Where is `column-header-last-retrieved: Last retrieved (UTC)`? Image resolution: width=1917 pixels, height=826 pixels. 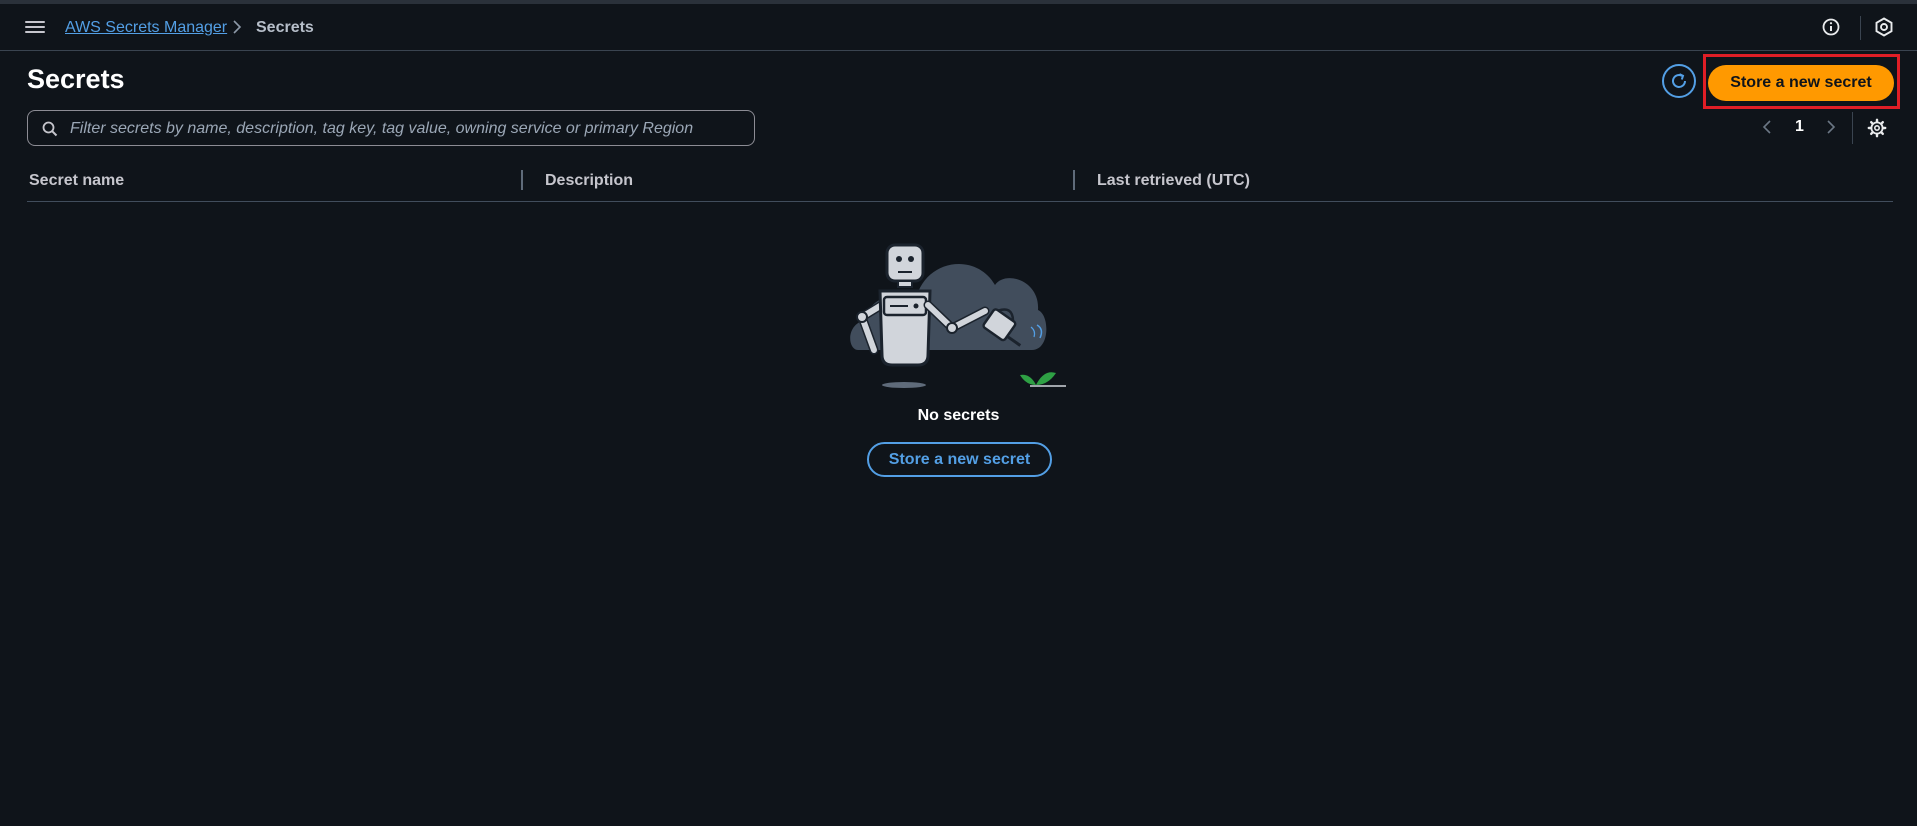 column-header-last-retrieved: Last retrieved (UTC) is located at coordinates (1173, 181).